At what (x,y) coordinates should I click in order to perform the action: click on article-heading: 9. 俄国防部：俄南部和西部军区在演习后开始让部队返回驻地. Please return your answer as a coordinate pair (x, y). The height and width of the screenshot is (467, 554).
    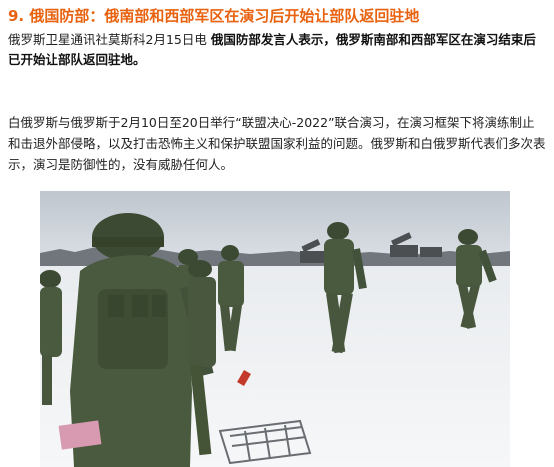
    Looking at the image, I should click on (214, 16).